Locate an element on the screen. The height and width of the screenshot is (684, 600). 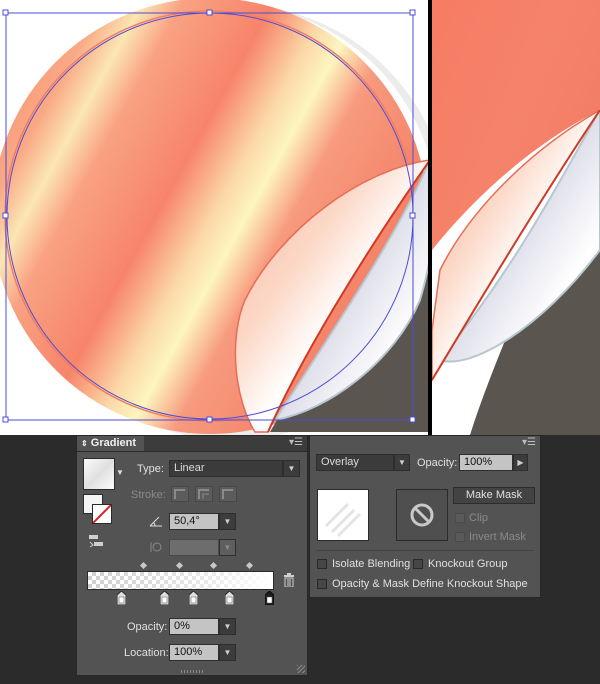
clip-checkbox is located at coordinates (460, 518).